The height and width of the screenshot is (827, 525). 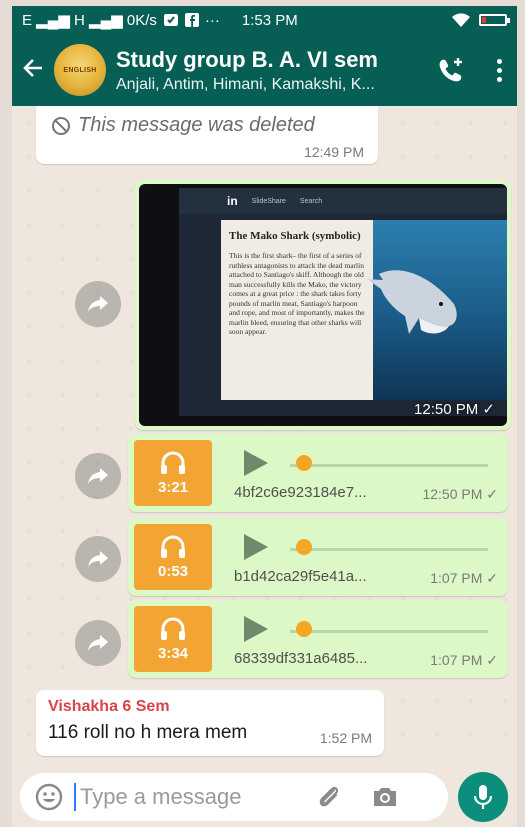 What do you see at coordinates (334, 152) in the screenshot?
I see `message-time: 12:49 PM` at bounding box center [334, 152].